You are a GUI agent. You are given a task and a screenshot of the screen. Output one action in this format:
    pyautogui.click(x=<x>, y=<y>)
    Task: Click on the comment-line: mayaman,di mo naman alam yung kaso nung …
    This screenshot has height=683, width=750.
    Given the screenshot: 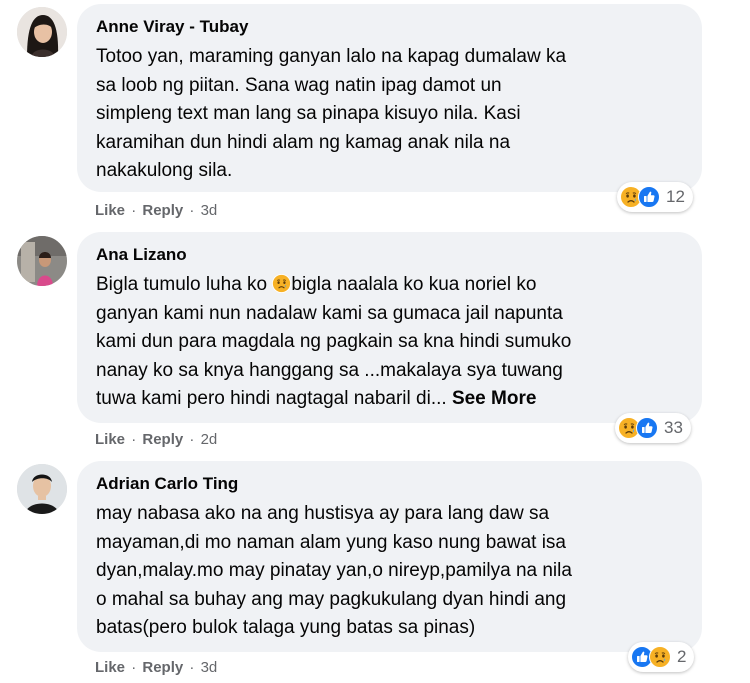 What is the action you would take?
    pyautogui.click(x=331, y=542)
    